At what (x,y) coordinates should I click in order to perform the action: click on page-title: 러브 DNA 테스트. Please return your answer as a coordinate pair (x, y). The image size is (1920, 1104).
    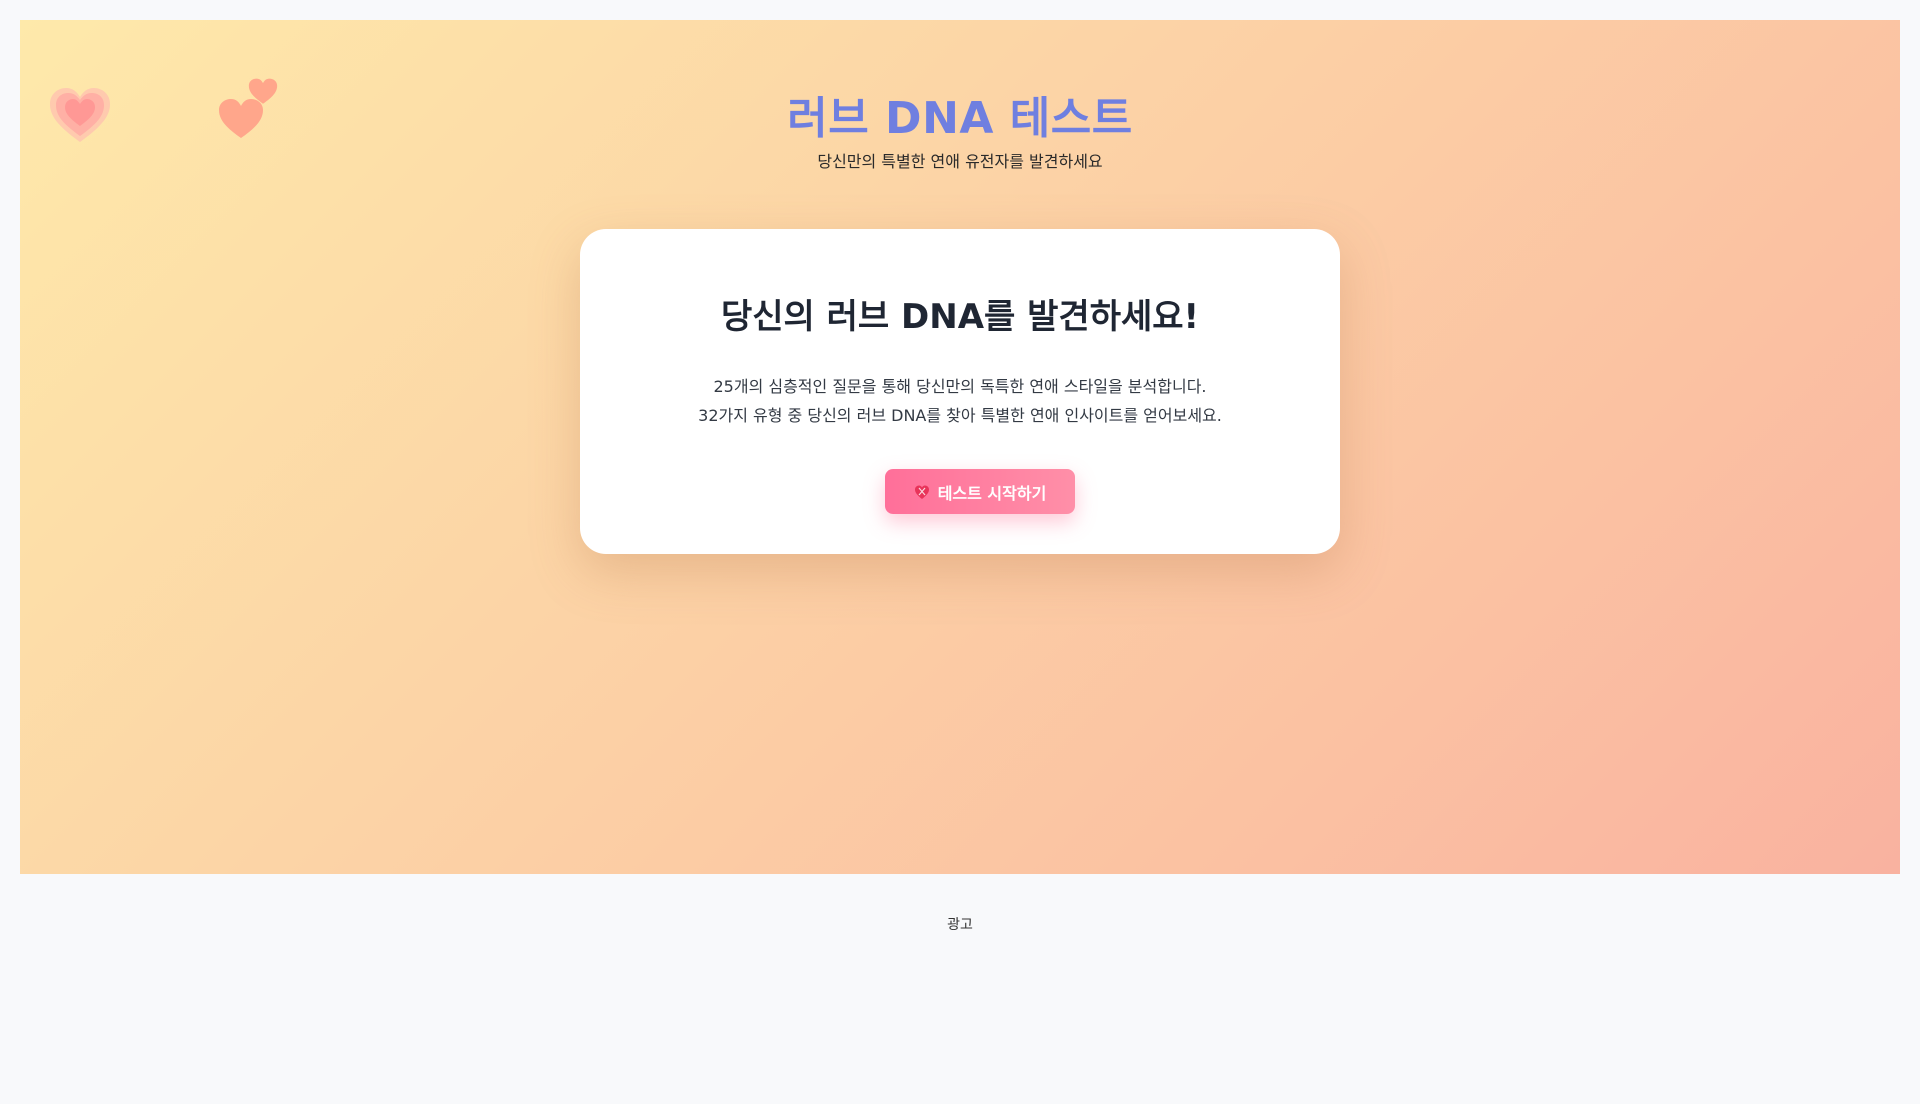
    Looking at the image, I should click on (960, 118).